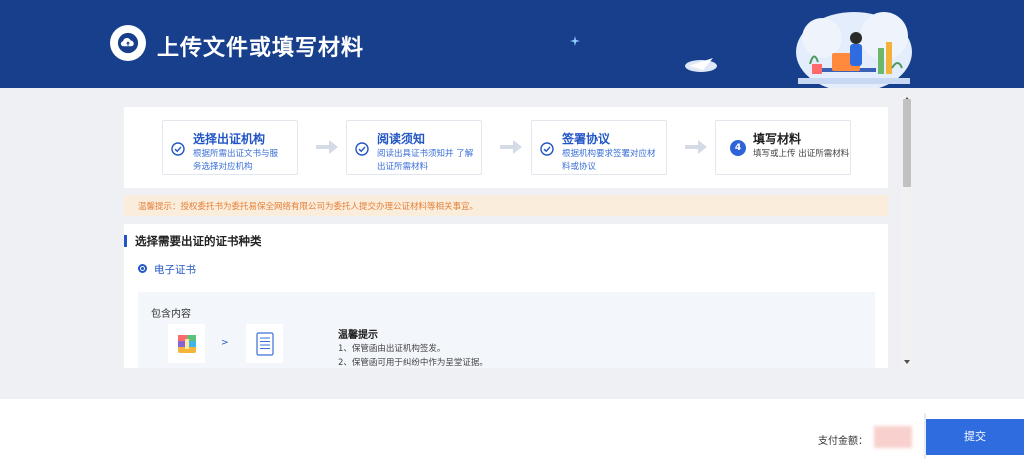 The height and width of the screenshot is (474, 1024). What do you see at coordinates (609, 160) in the screenshot?
I see `step-desc: 根据机构要求签署对应材料或协议` at bounding box center [609, 160].